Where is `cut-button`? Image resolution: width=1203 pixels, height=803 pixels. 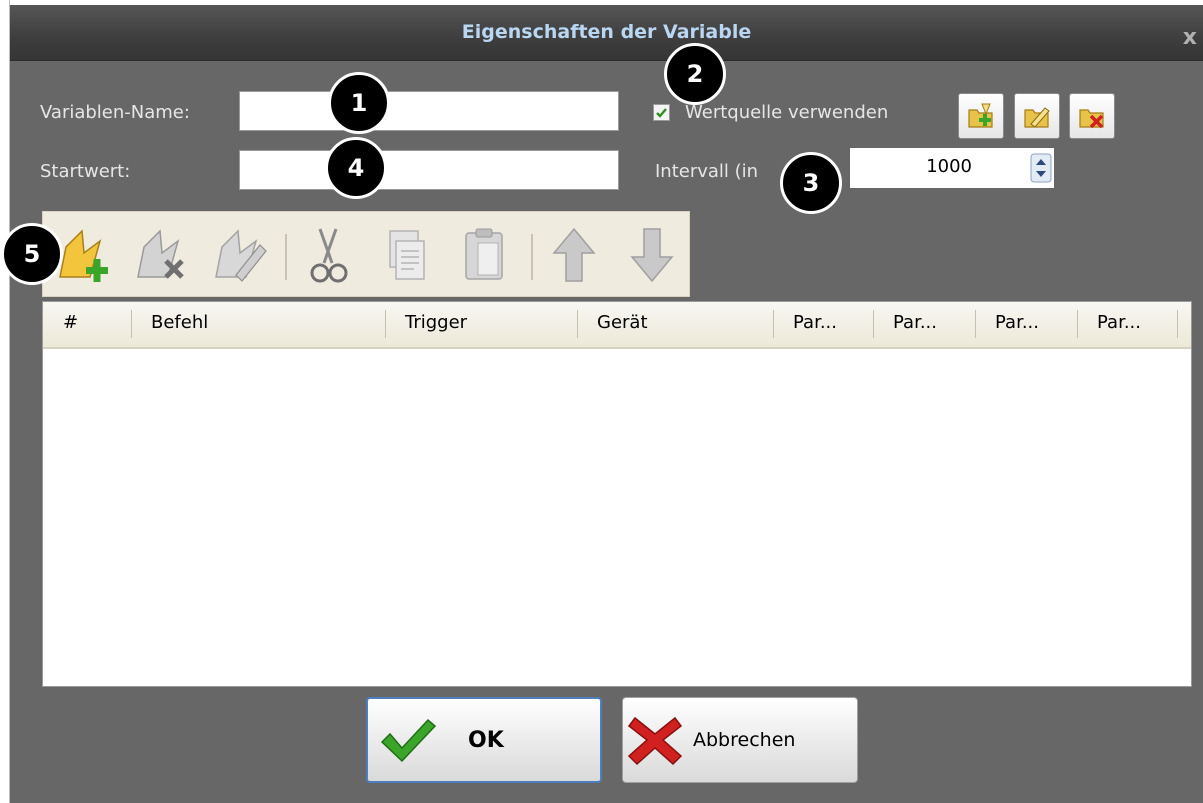 cut-button is located at coordinates (328, 255).